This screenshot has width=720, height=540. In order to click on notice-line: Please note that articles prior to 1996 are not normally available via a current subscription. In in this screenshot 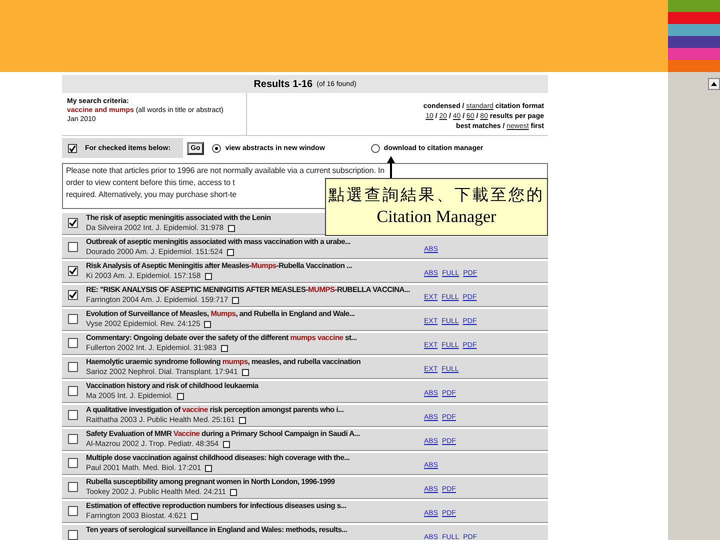, I will do `click(225, 171)`.